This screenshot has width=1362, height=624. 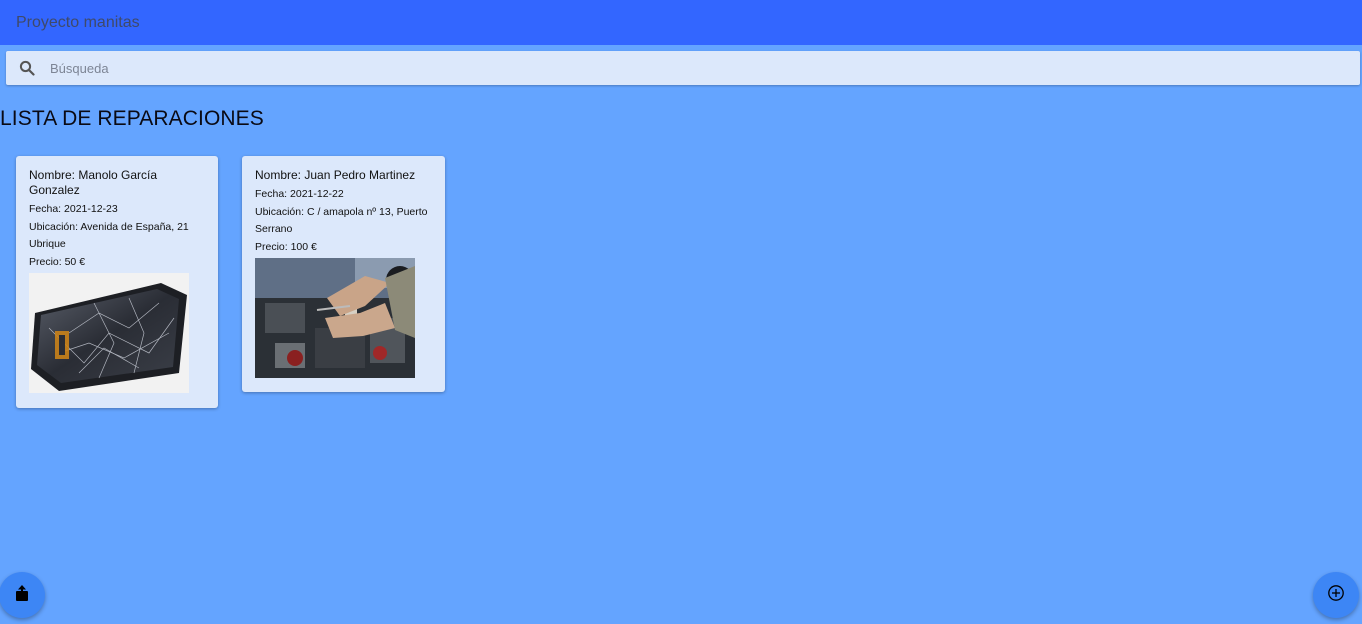 I want to click on search-icon, so click(x=27, y=68).